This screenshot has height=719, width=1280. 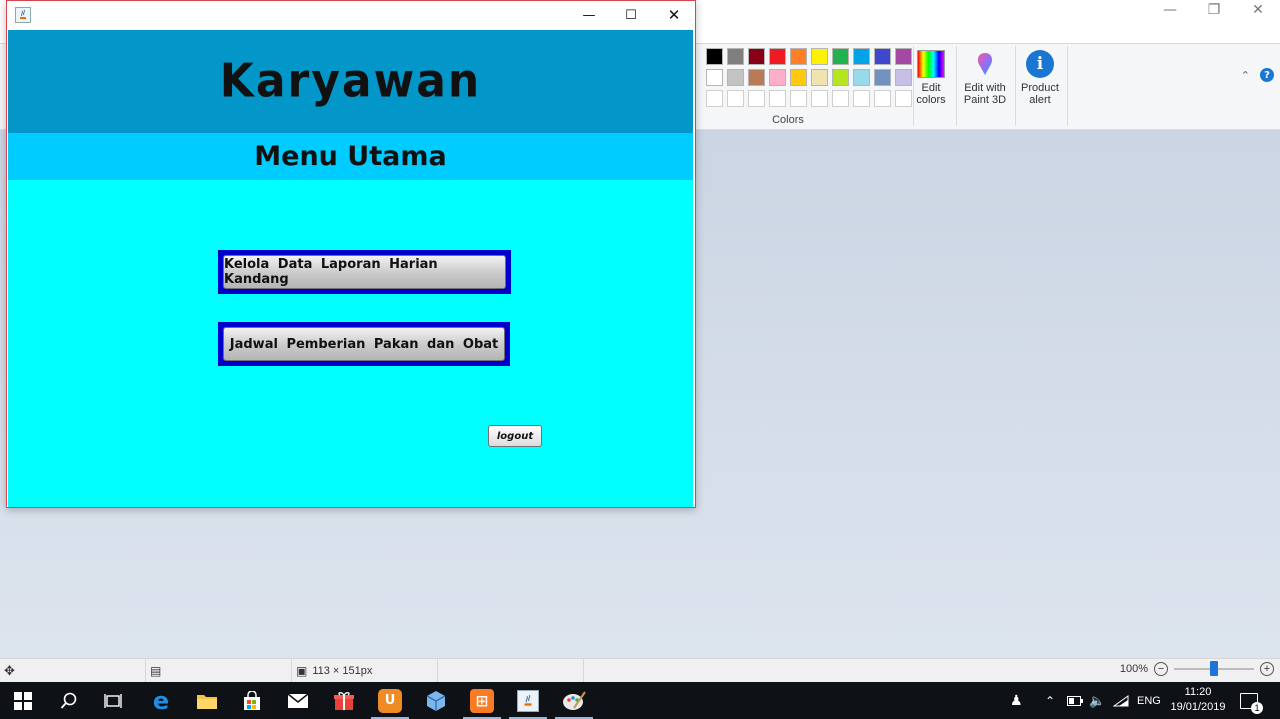 I want to click on action-center-button: 1, so click(x=1251, y=700).